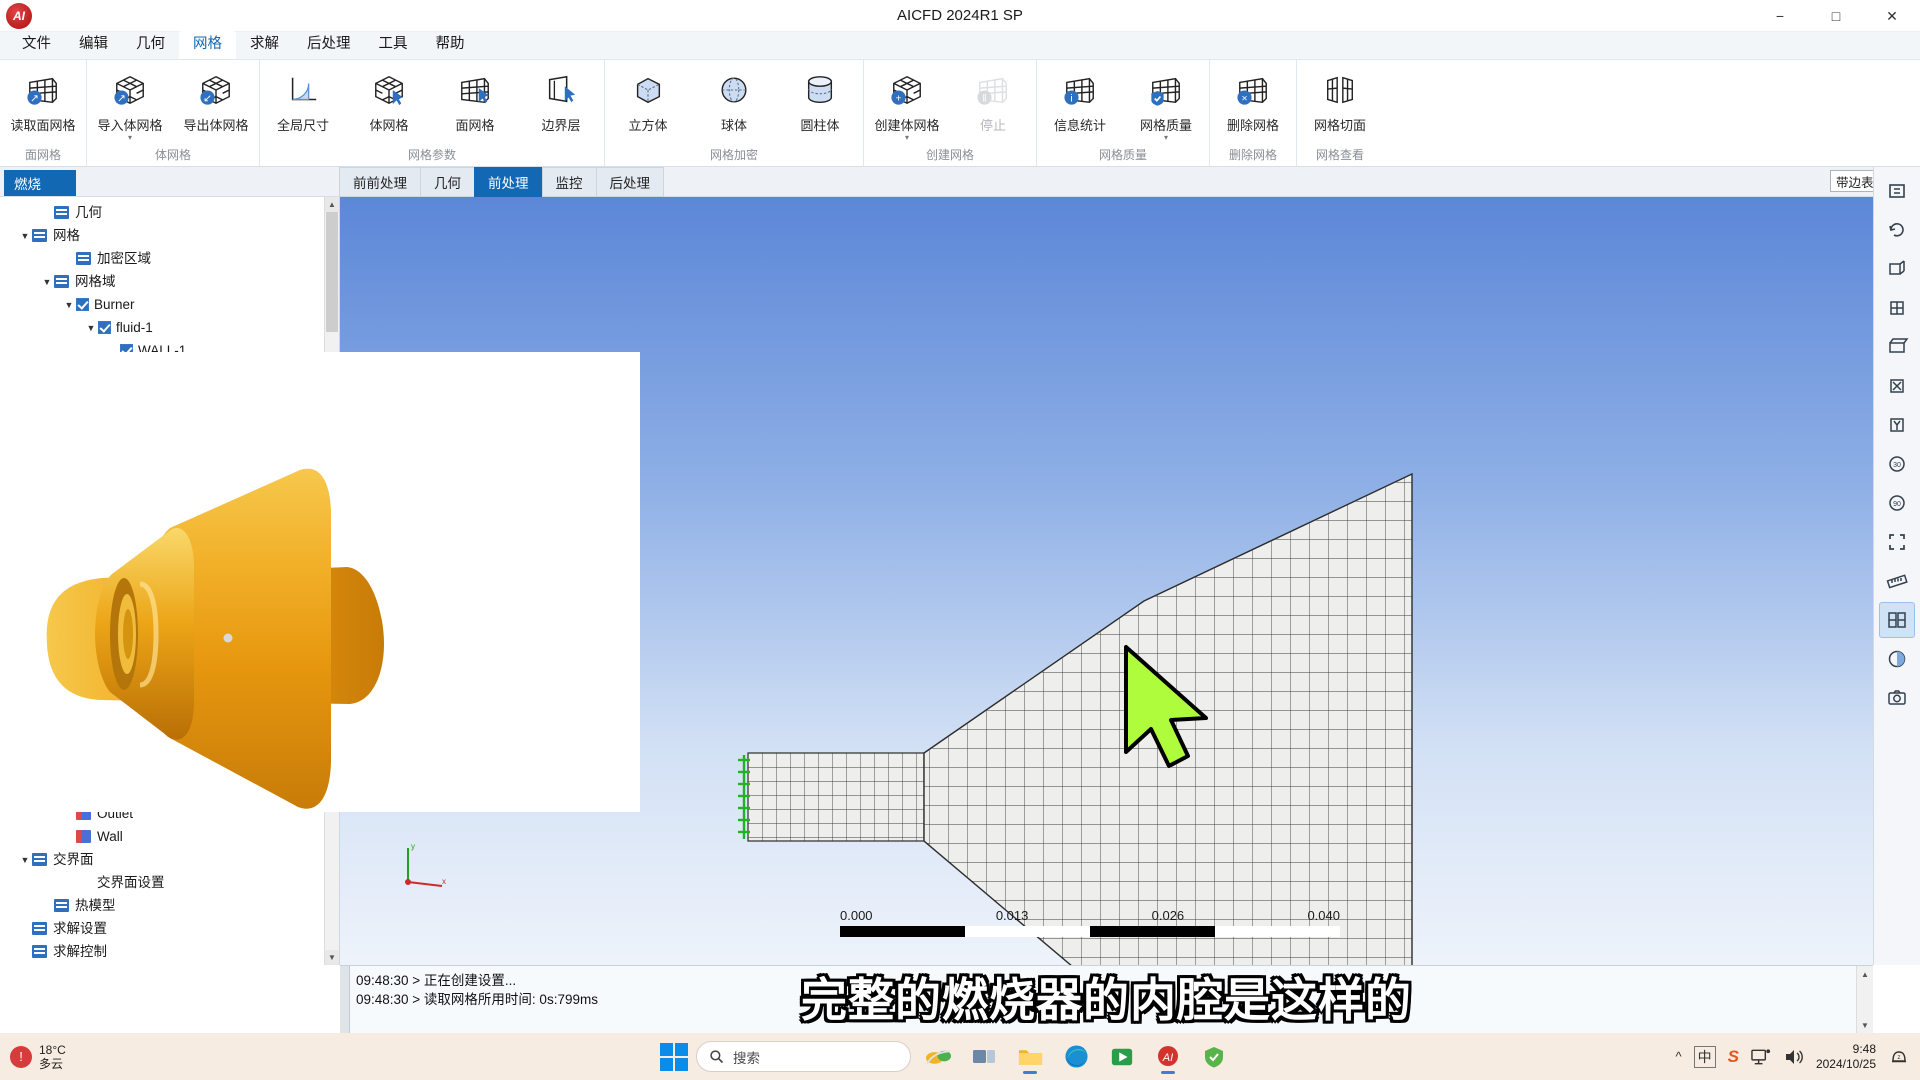  What do you see at coordinates (1166, 103) in the screenshot?
I see `mesh-quality-button: 网格质量 ▾` at bounding box center [1166, 103].